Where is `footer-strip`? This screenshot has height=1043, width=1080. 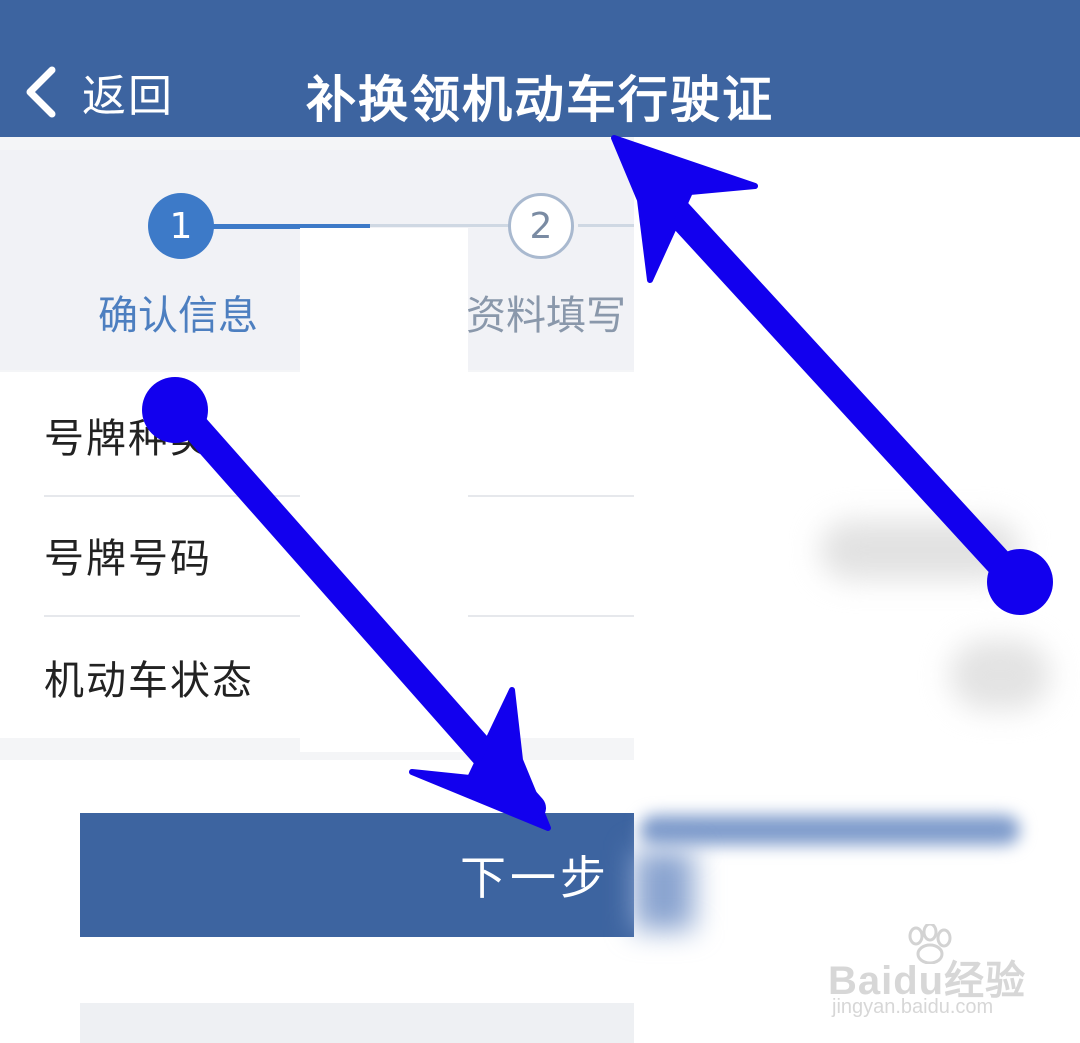
footer-strip is located at coordinates (357, 1023).